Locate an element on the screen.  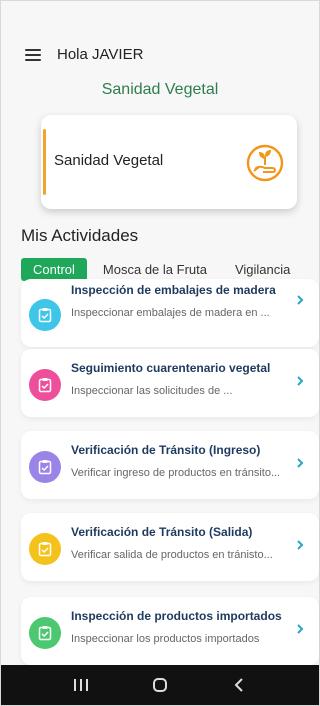
android-navigation-bar is located at coordinates (160, 685).